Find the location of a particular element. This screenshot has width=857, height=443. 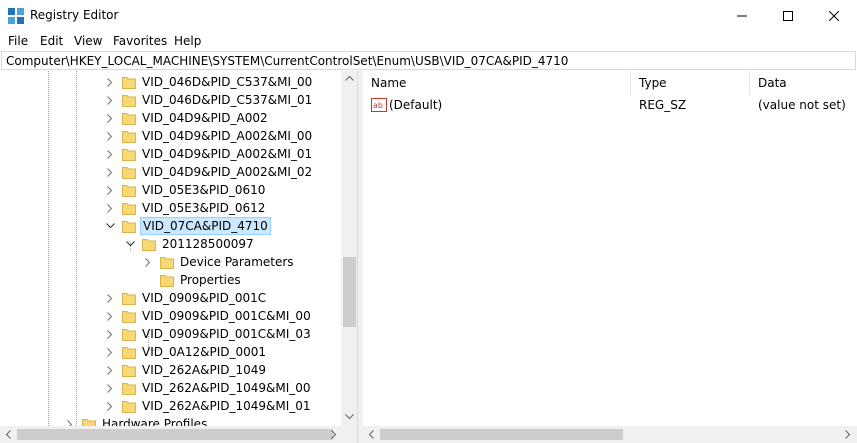

tree-vertical-scrollbar is located at coordinates (349, 248).